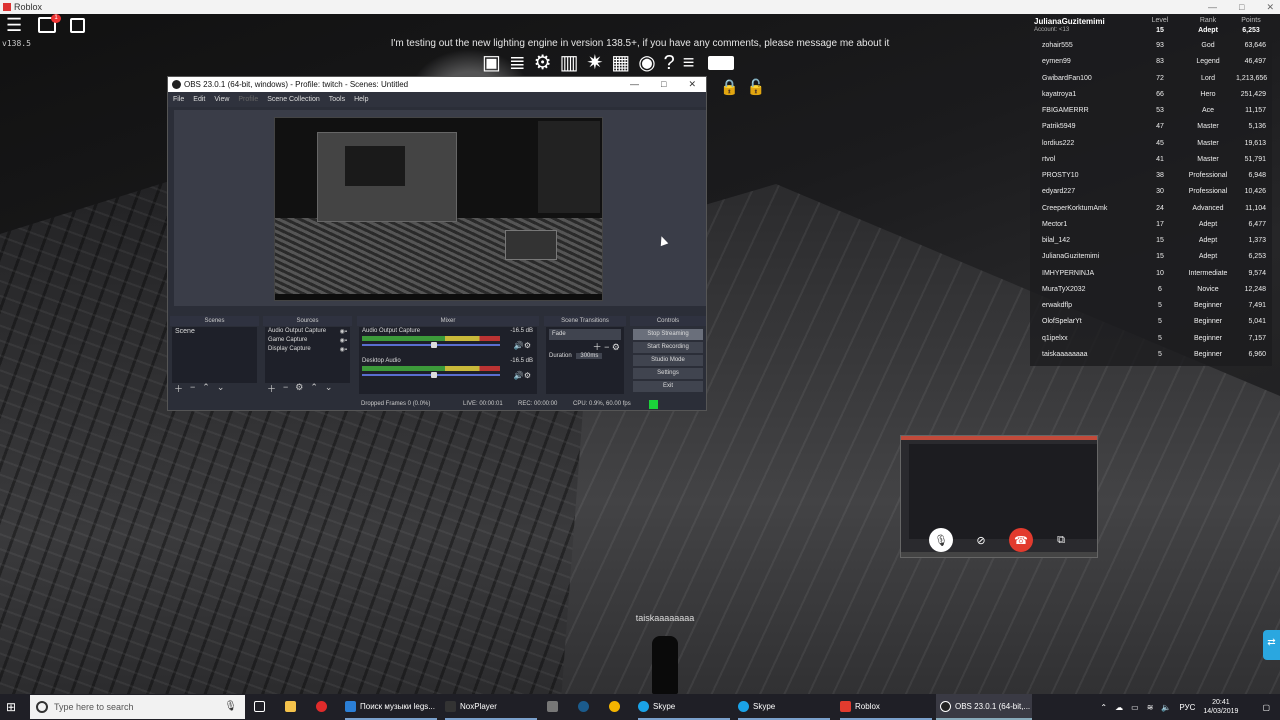 The width and height of the screenshot is (1280, 720). What do you see at coordinates (1212, 7) in the screenshot?
I see `minimize-button: —` at bounding box center [1212, 7].